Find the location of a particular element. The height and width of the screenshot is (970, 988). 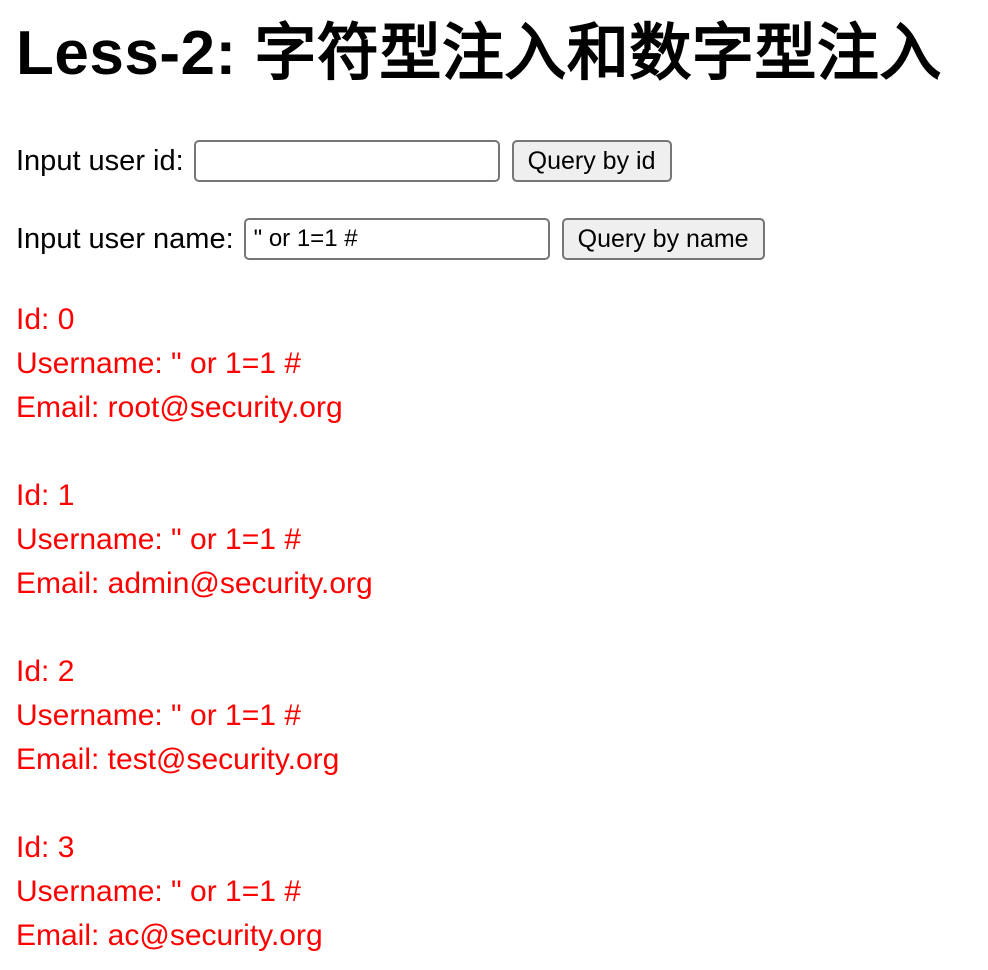

name-query-form: Input user name: Query by name is located at coordinates (502, 239).